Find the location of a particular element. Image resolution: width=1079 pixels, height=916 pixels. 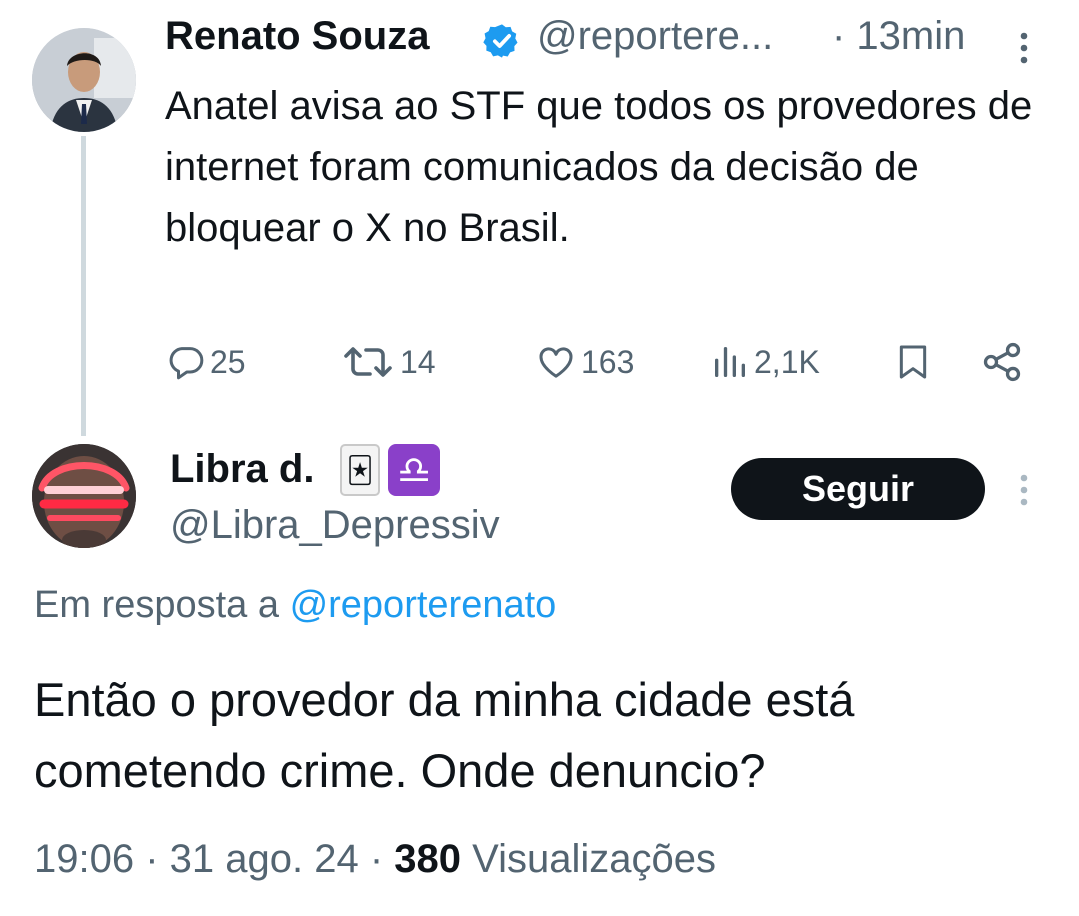

share-icon is located at coordinates (1002, 362).